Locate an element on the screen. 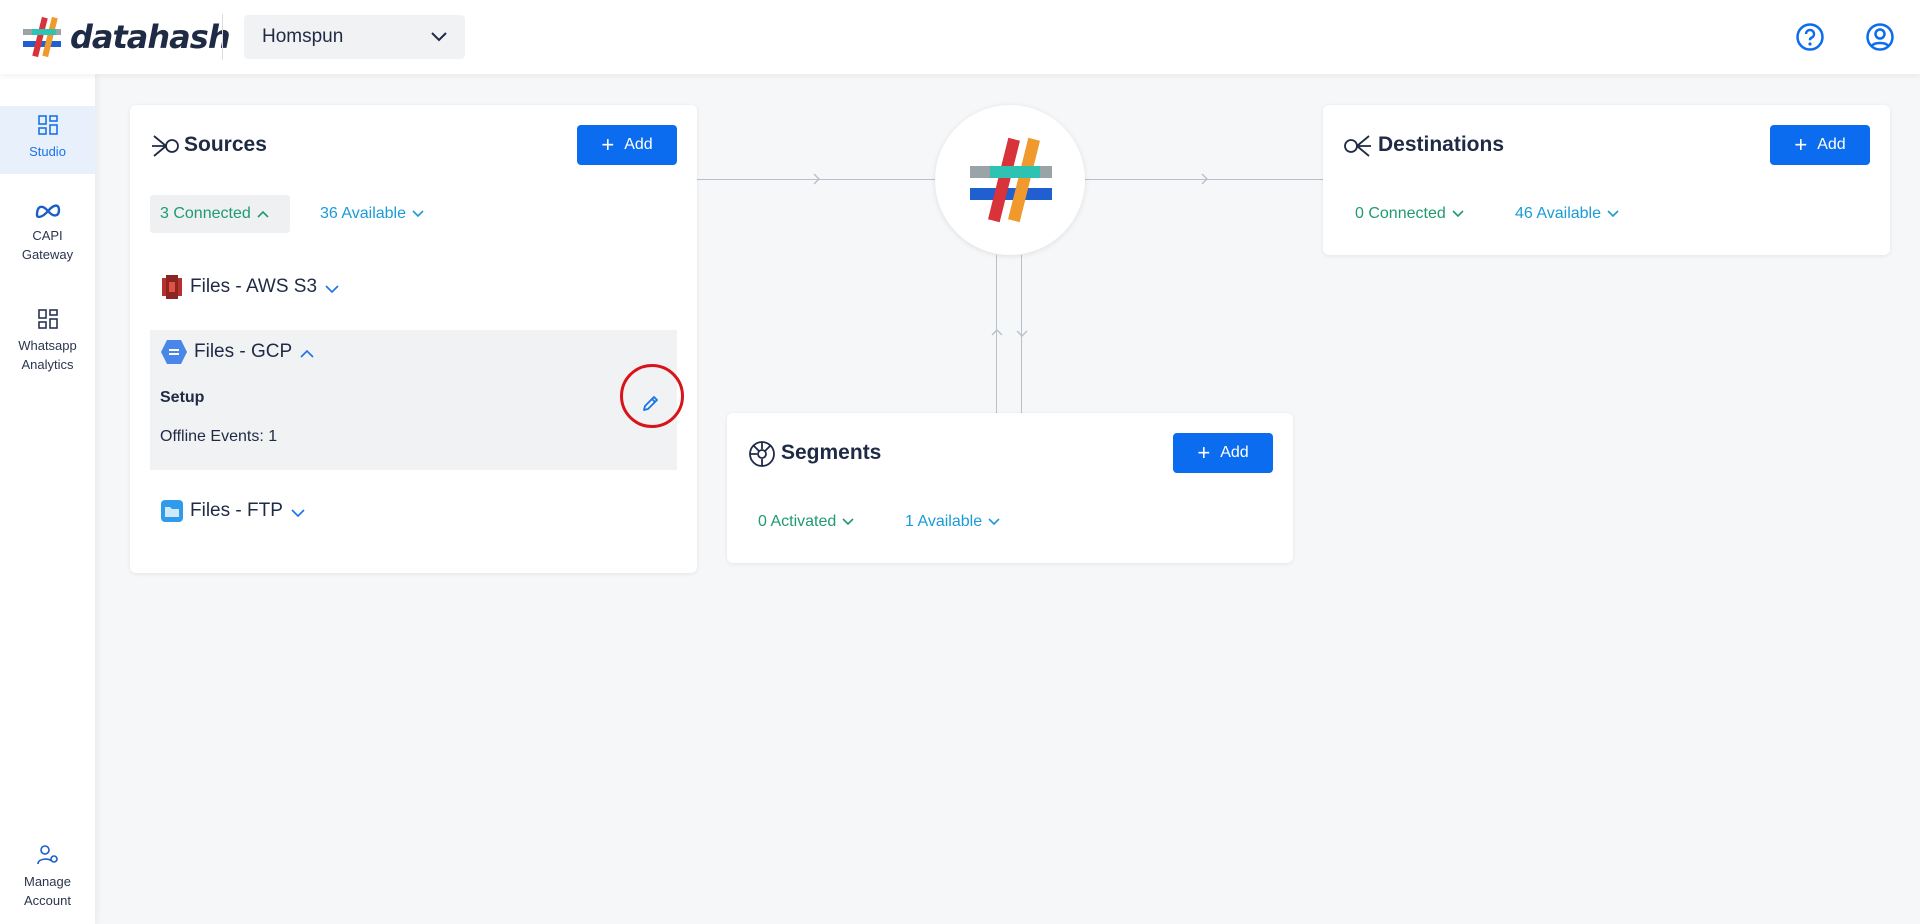  destinations-connected-toggle: 0 Connected is located at coordinates (1409, 214).